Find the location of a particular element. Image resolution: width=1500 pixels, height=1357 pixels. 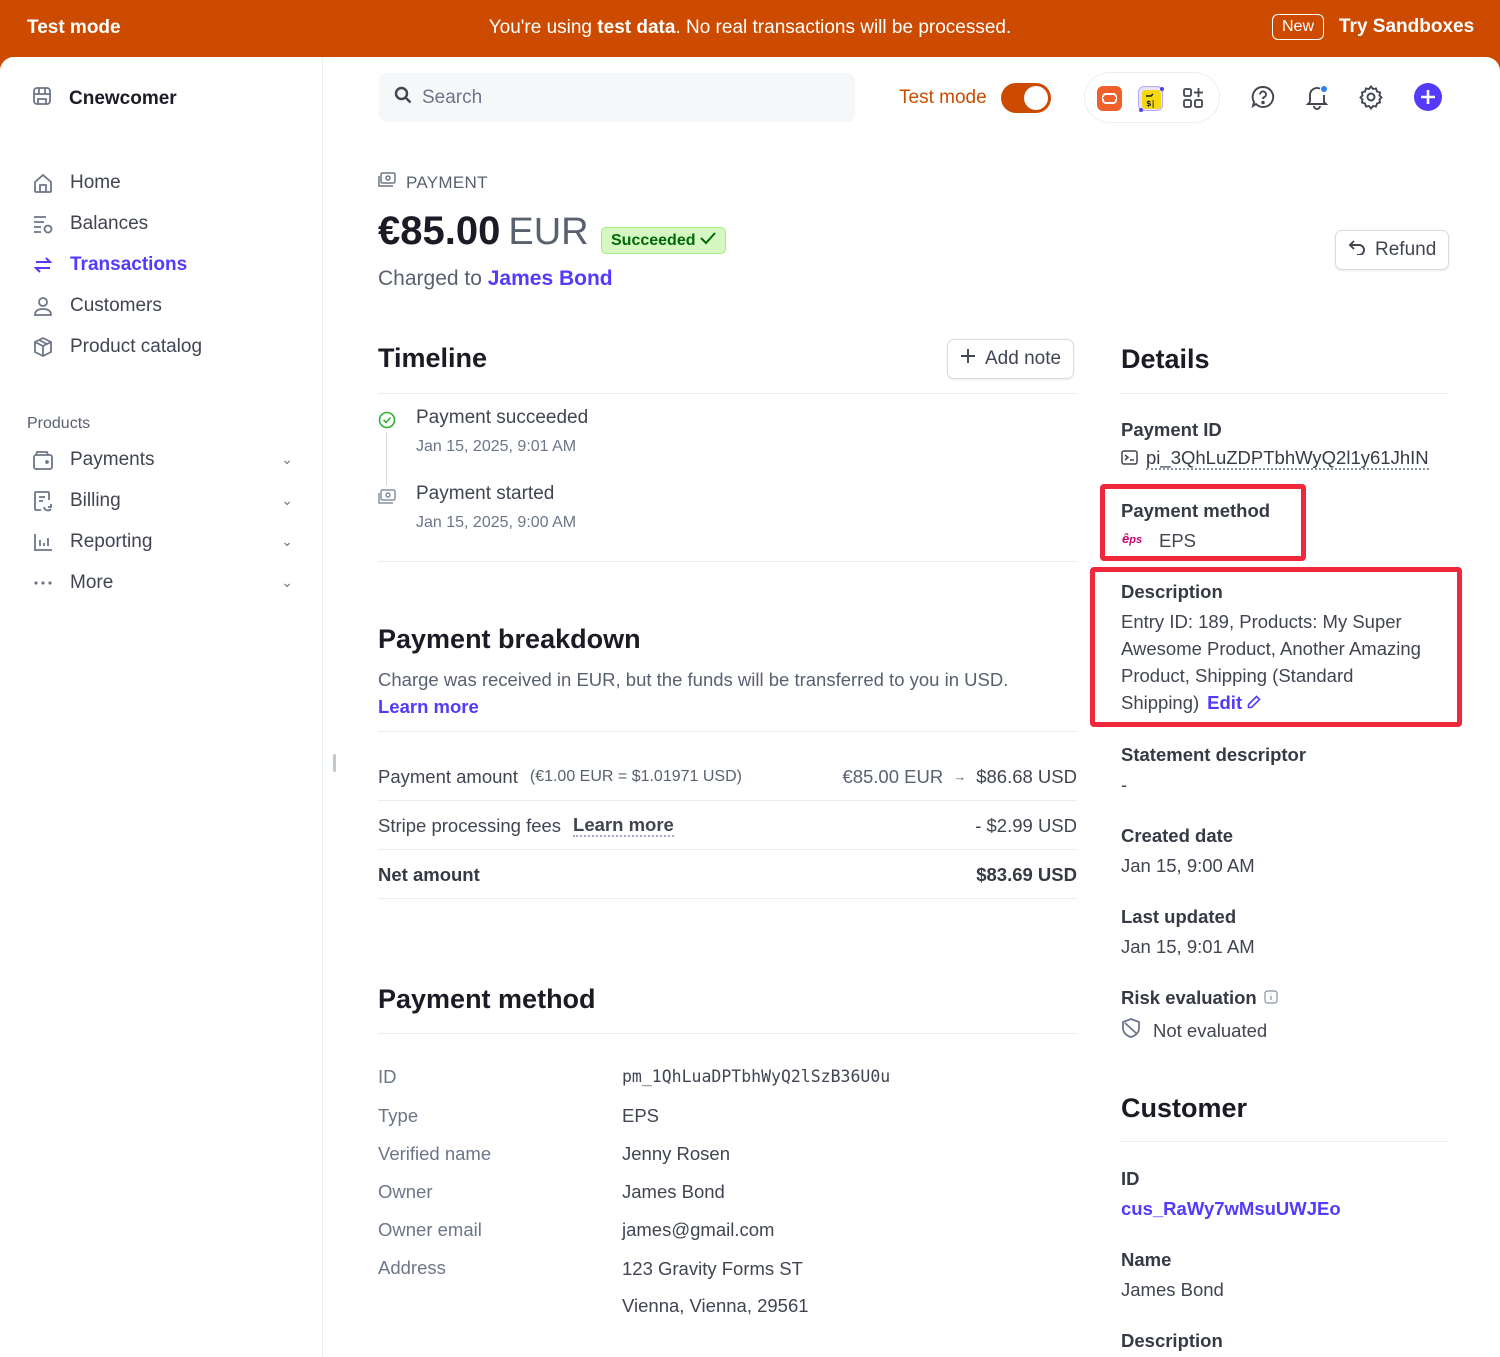

sidebar-item-customers: Customers is located at coordinates (162, 305).